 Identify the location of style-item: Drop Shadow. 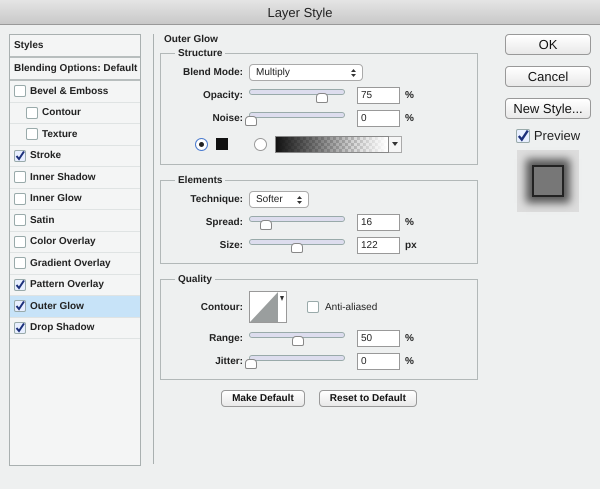
(75, 328).